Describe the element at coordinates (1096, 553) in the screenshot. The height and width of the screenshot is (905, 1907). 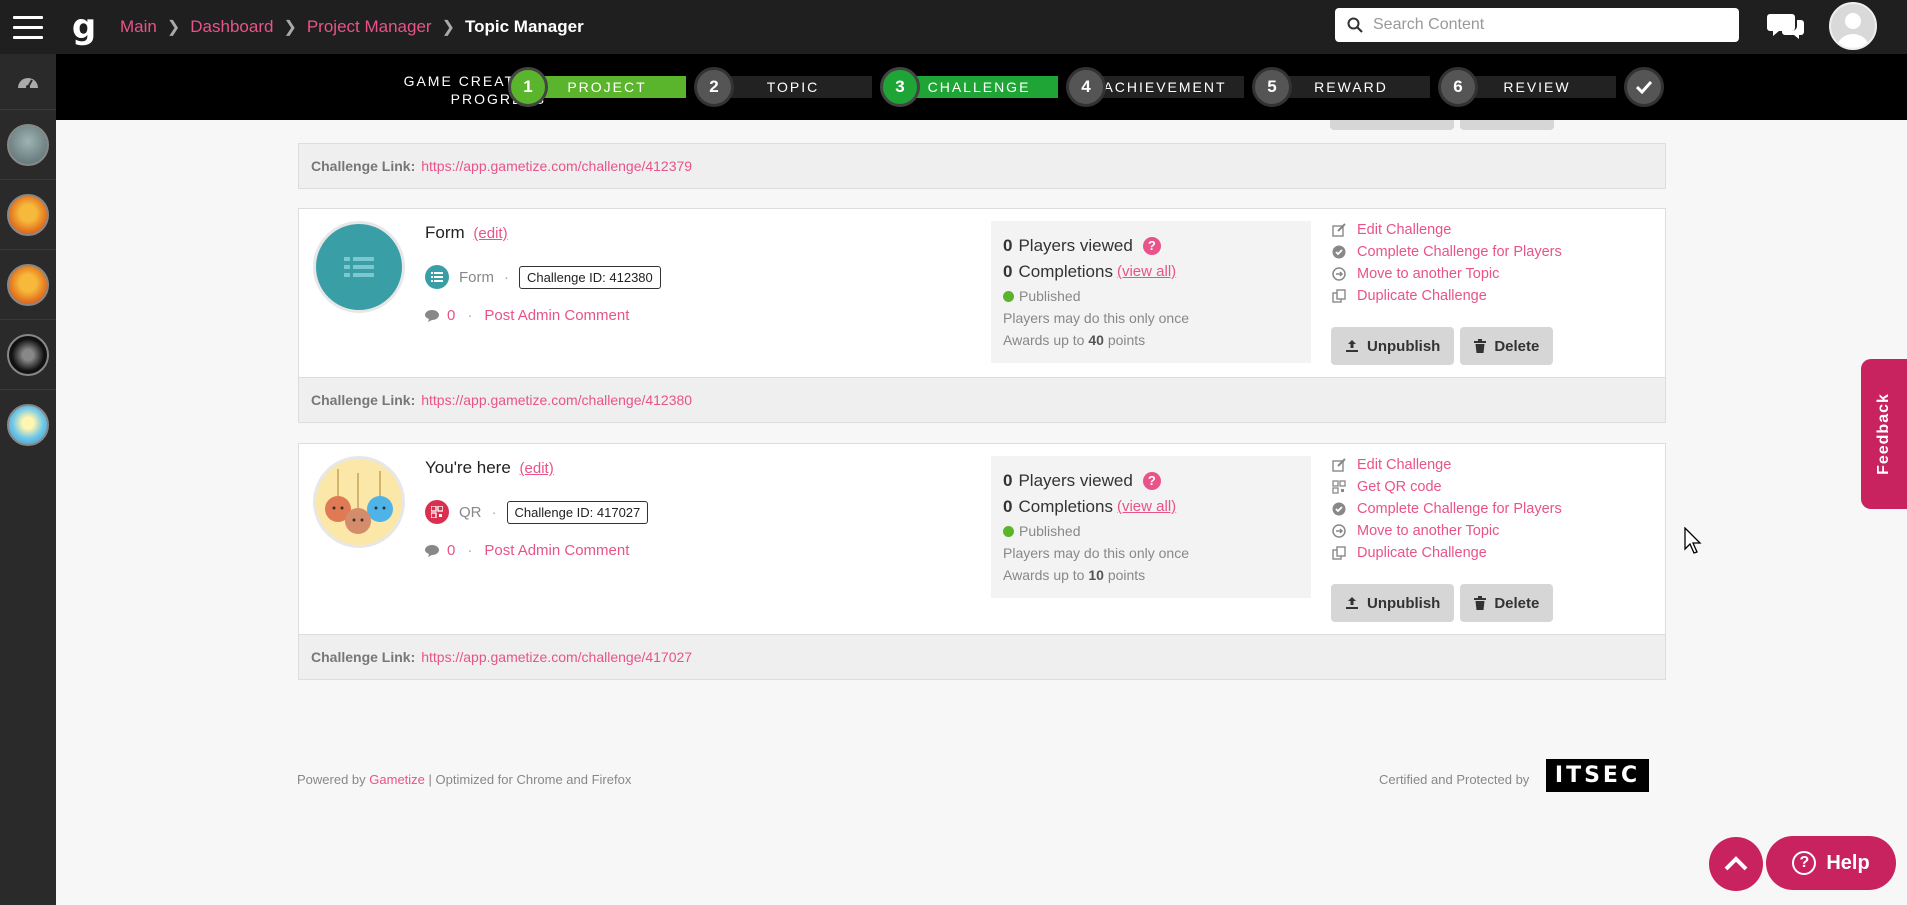
I see `frequency-text: Players may do this only once` at that location.